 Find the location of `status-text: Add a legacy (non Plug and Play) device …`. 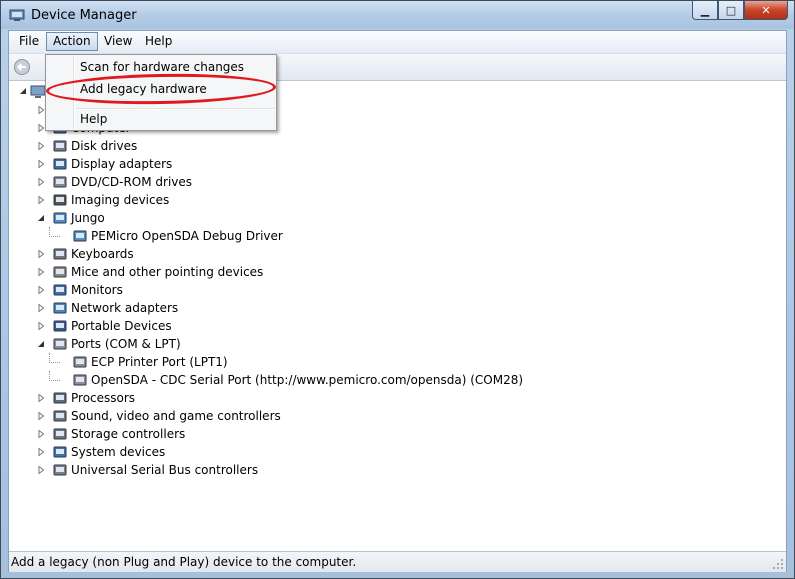

status-text: Add a legacy (non Plug and Play) device … is located at coordinates (184, 562).